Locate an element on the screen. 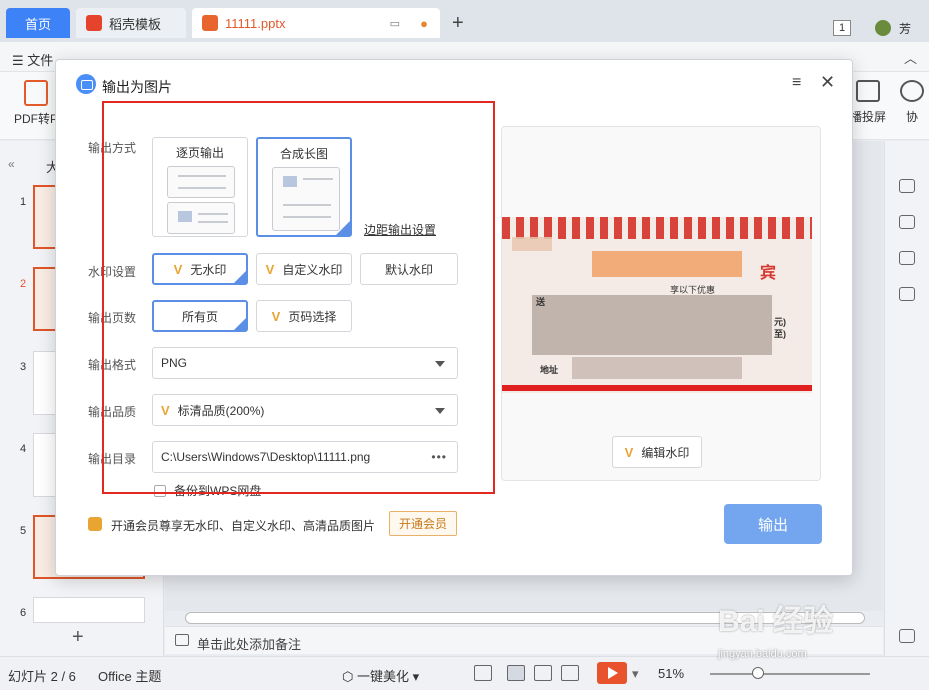  avatar is located at coordinates (883, 28).